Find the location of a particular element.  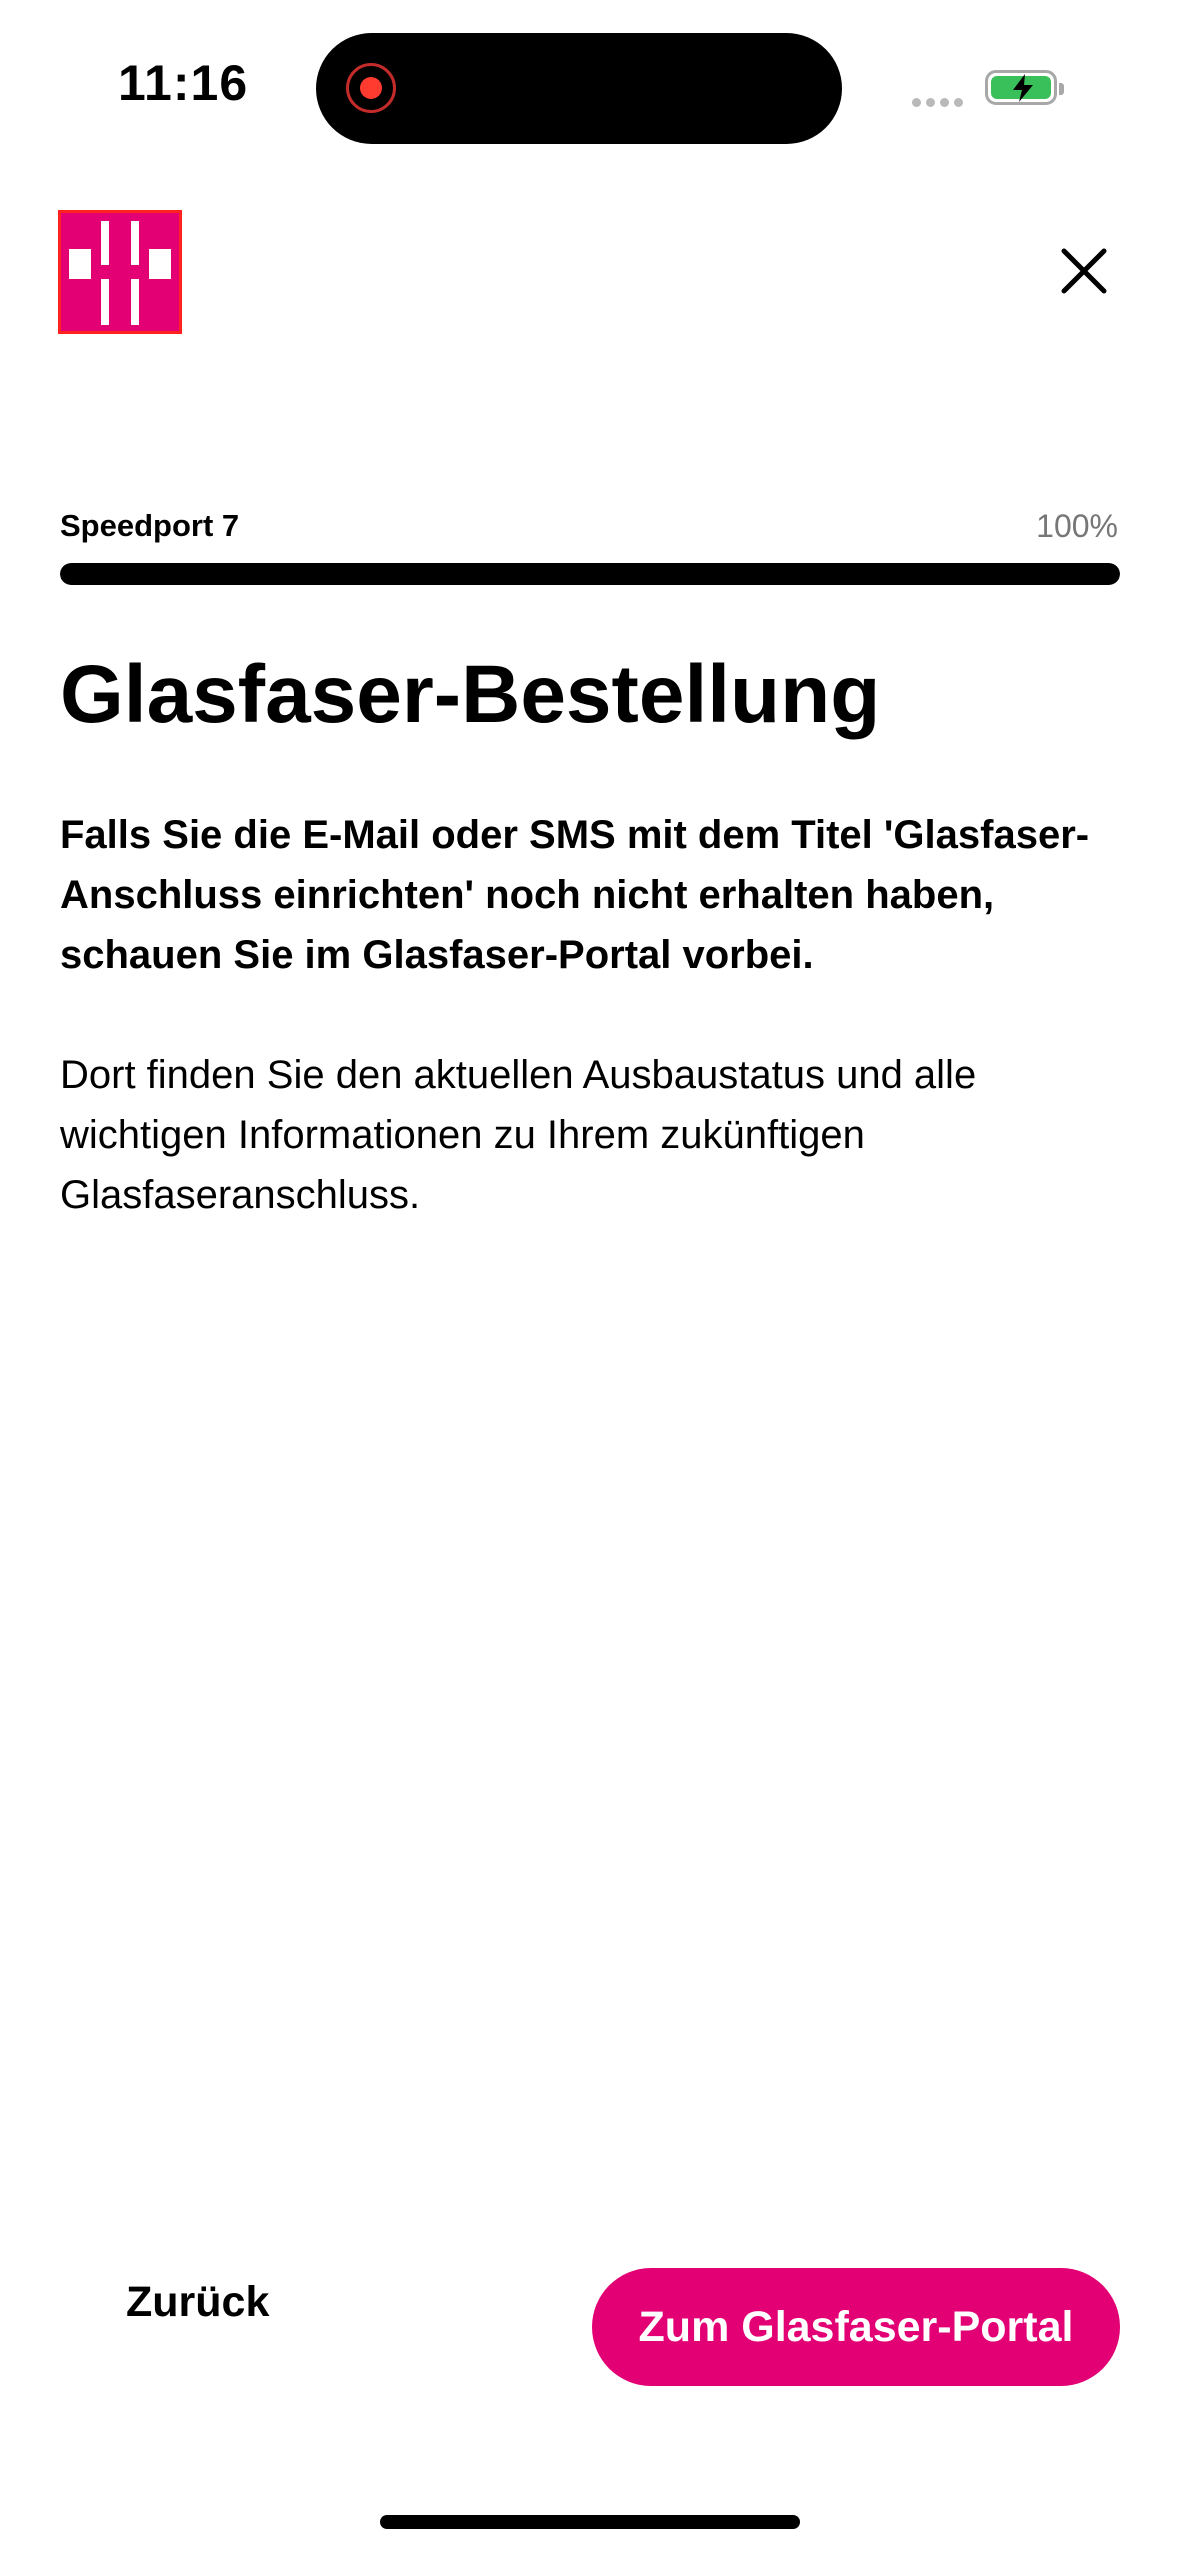

back-button: Zurück is located at coordinates (197, 2302).